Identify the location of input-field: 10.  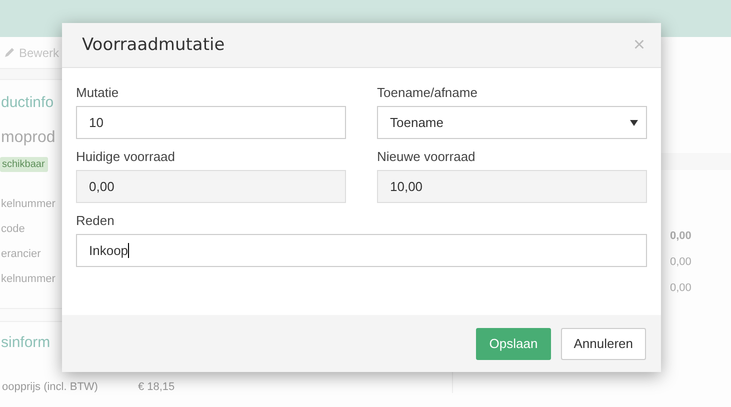
(211, 122).